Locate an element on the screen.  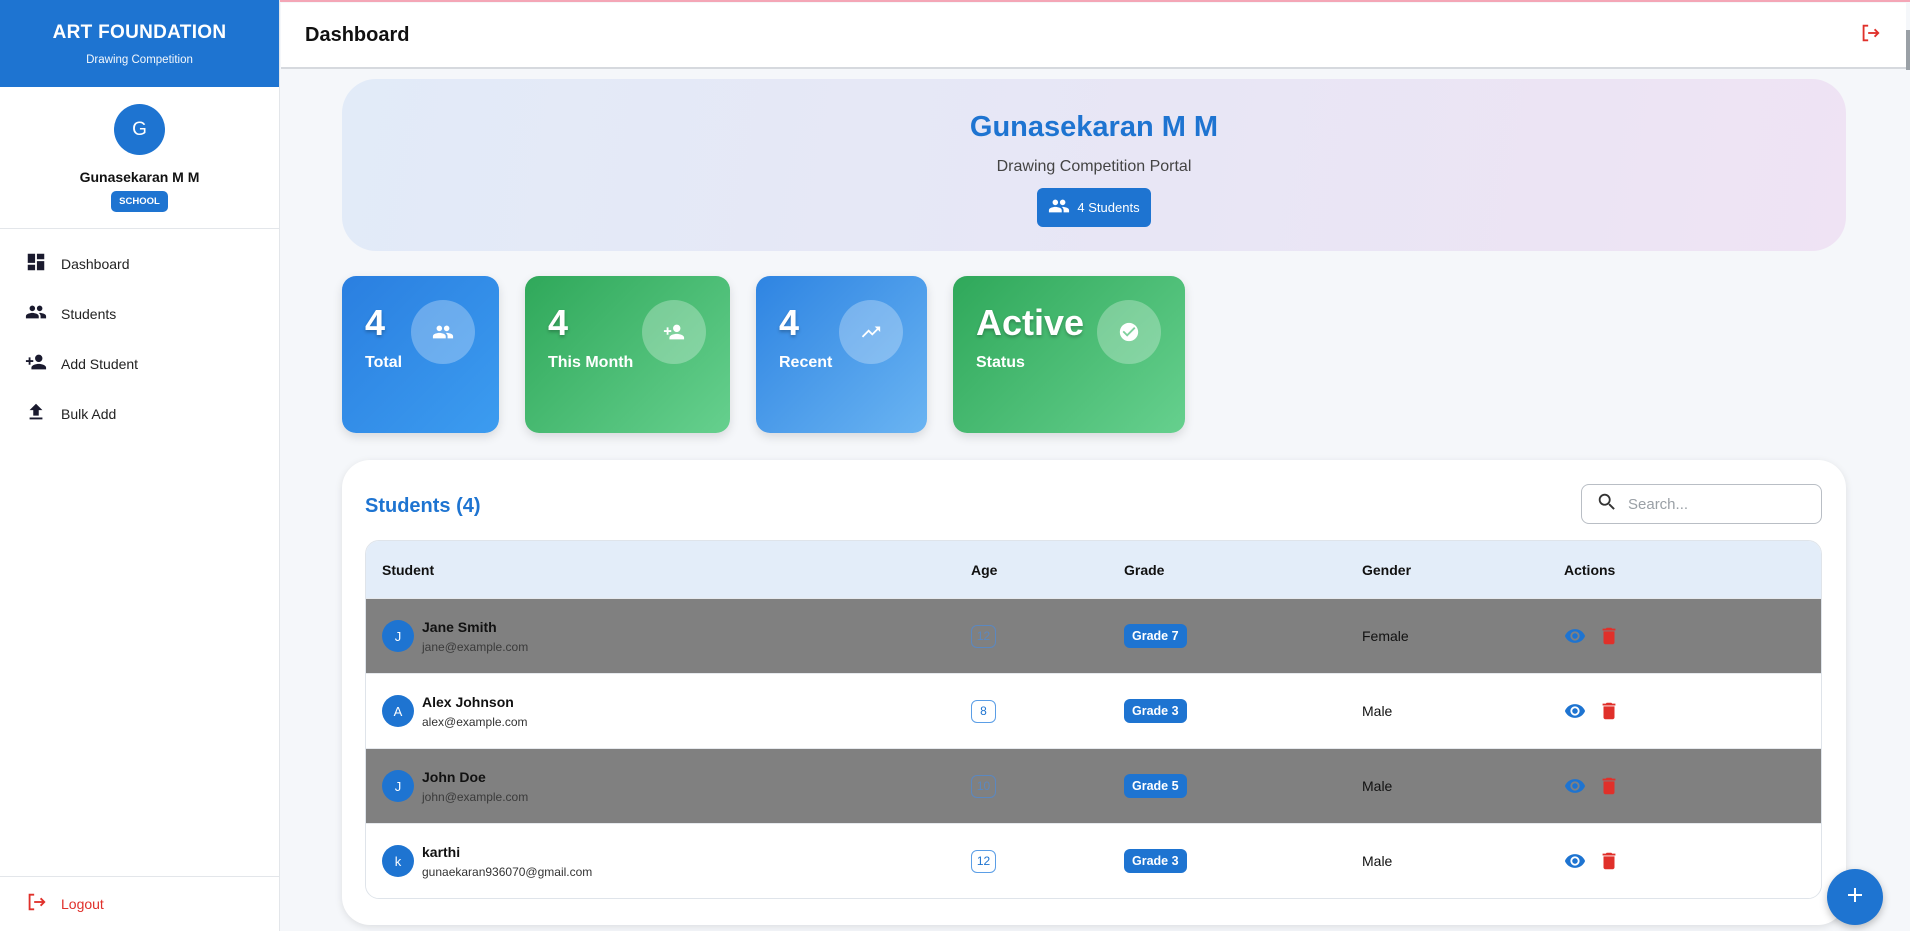
grade-chip: Grade 5 is located at coordinates (1155, 786).